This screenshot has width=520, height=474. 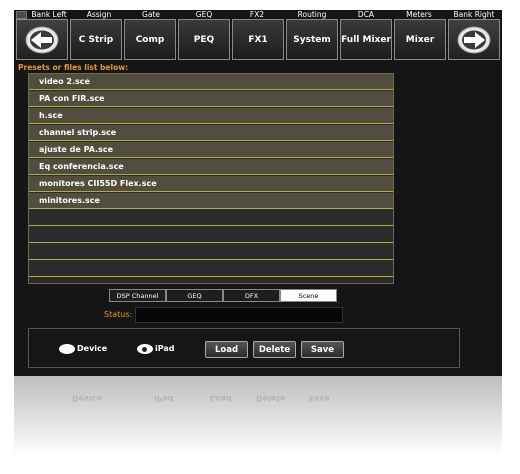 What do you see at coordinates (151, 14) in the screenshot?
I see `gate-label: Gate` at bounding box center [151, 14].